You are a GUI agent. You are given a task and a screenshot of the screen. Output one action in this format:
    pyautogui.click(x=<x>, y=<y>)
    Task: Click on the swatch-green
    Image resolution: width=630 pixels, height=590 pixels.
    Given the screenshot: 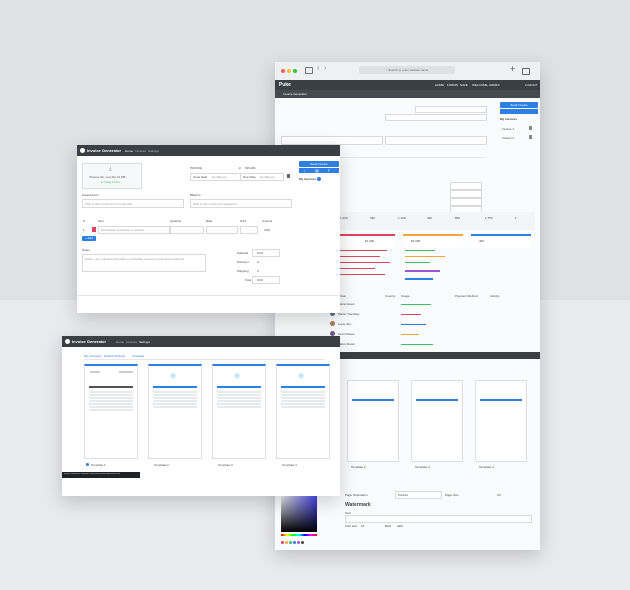 What is the action you would take?
    pyautogui.click(x=290, y=542)
    